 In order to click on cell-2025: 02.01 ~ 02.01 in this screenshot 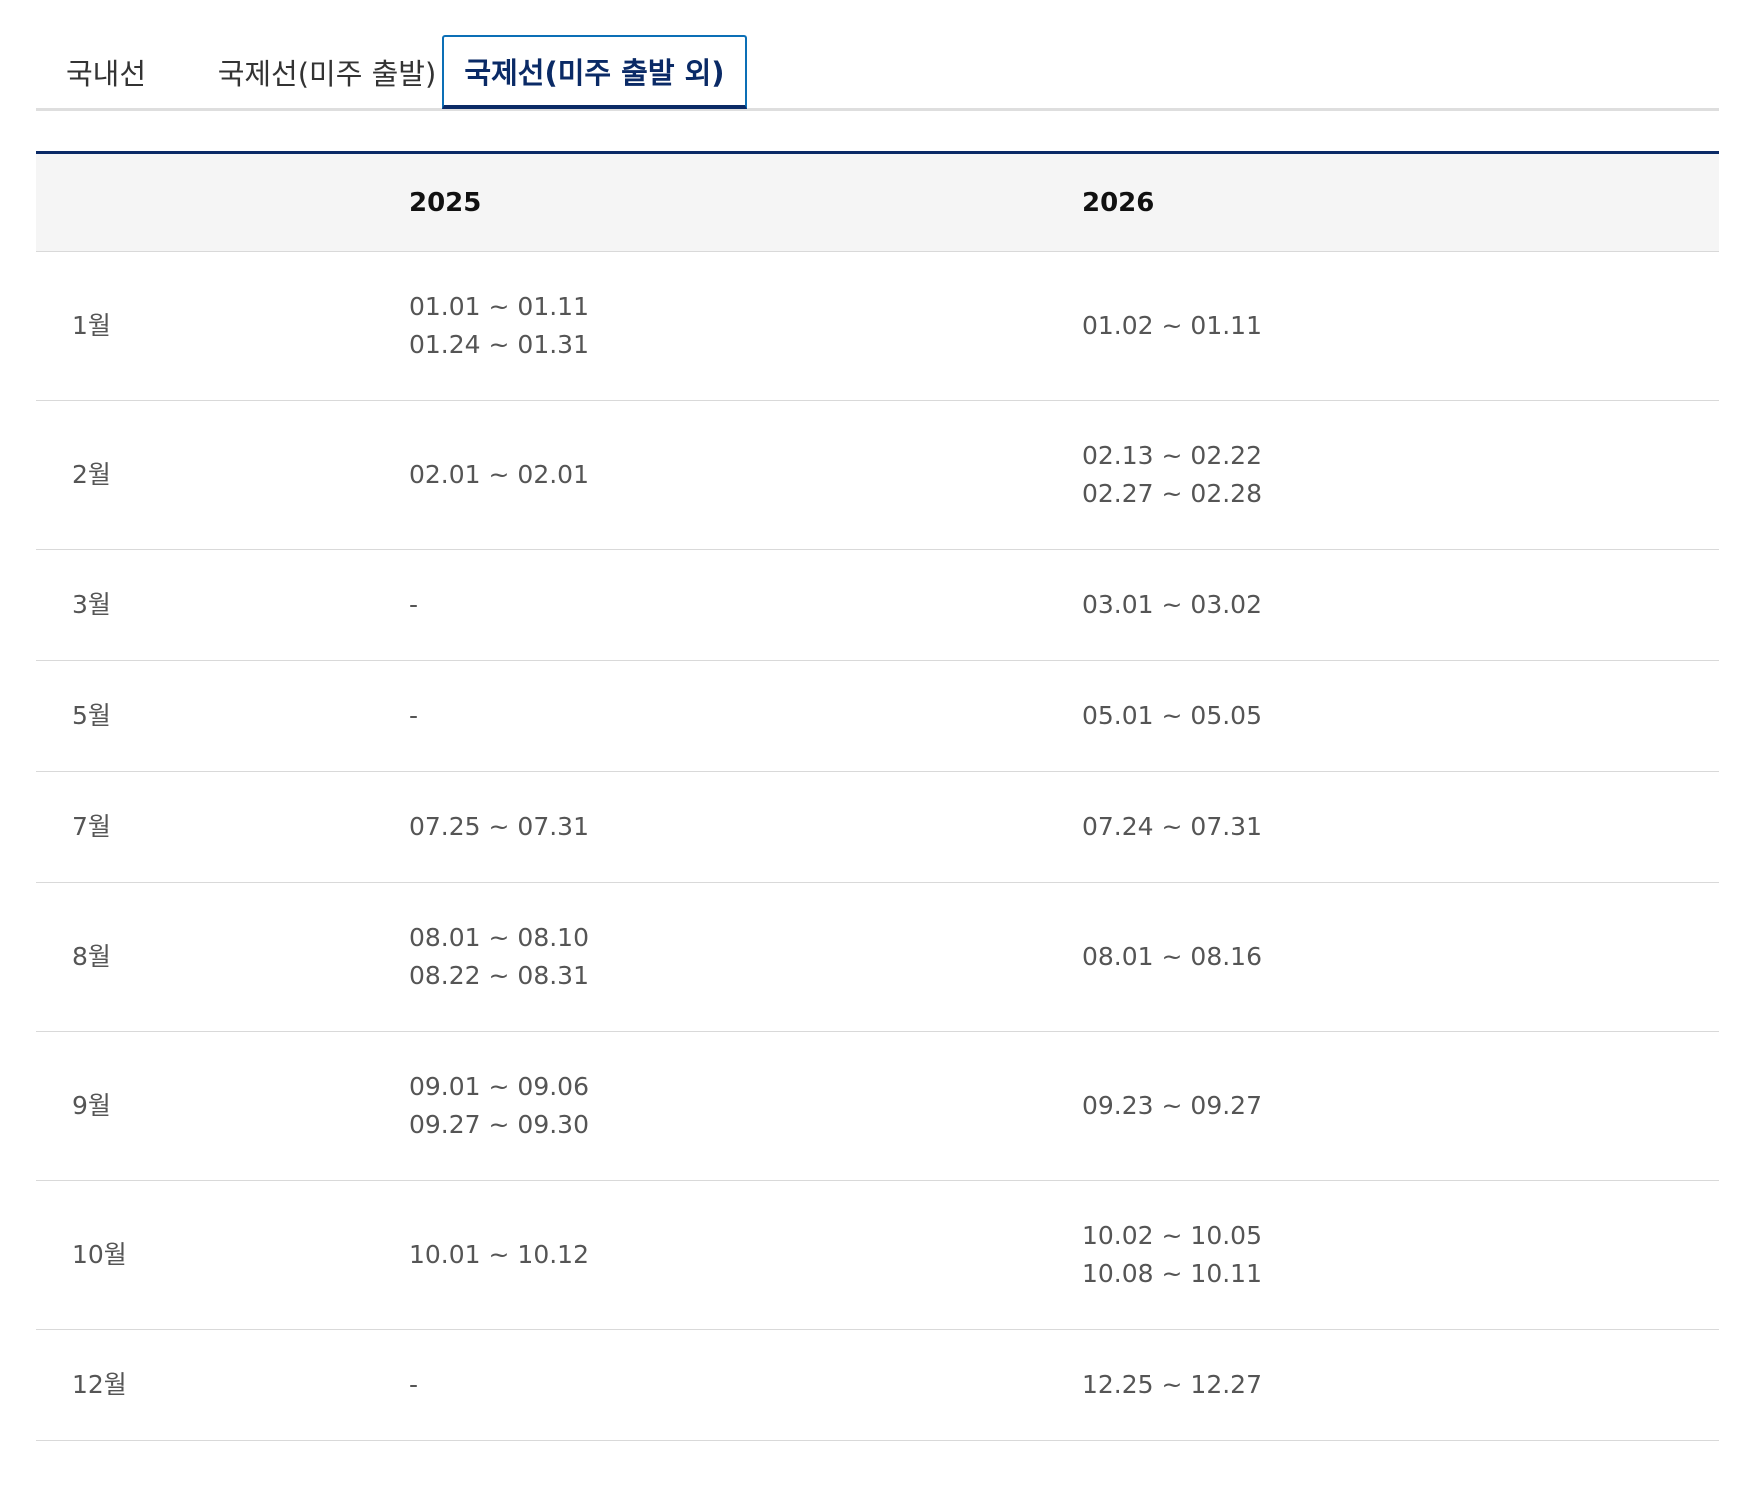, I will do `click(745, 475)`.